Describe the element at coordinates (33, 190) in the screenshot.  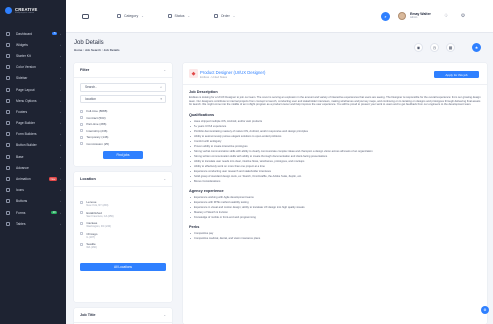
I see `sidebar-item-icons: Icons ›` at that location.